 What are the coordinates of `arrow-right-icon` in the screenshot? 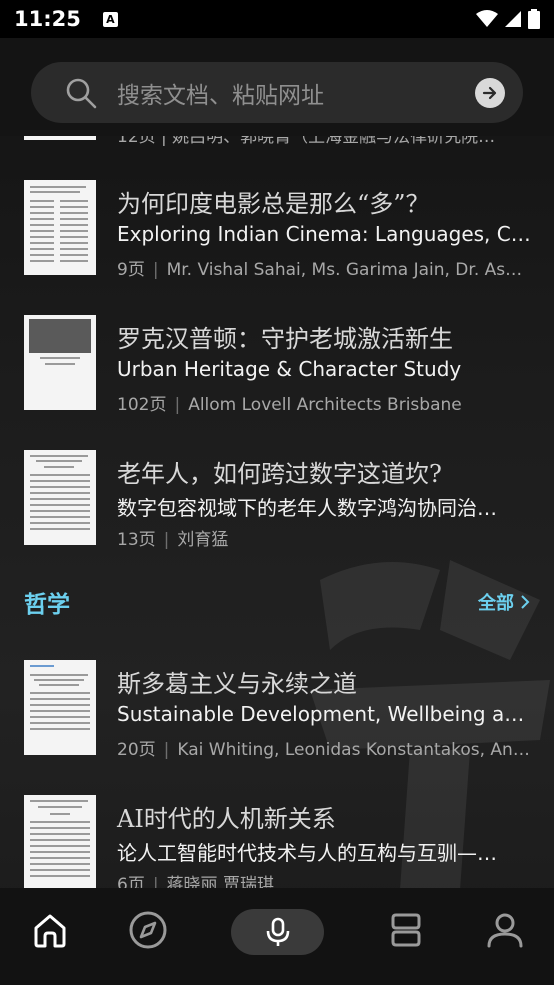 It's located at (489, 93).